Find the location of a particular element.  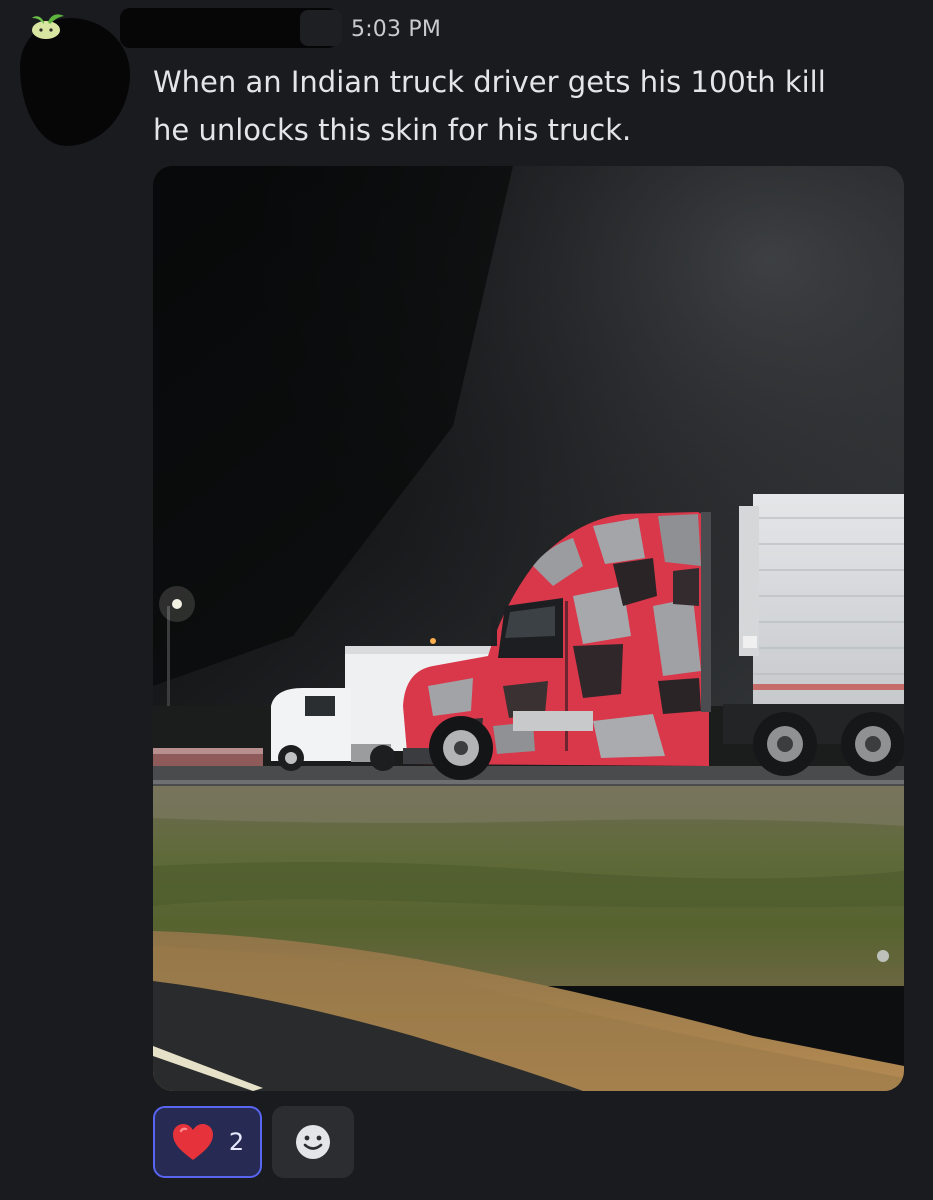

avatar-sprout-icon is located at coordinates (48, 26).